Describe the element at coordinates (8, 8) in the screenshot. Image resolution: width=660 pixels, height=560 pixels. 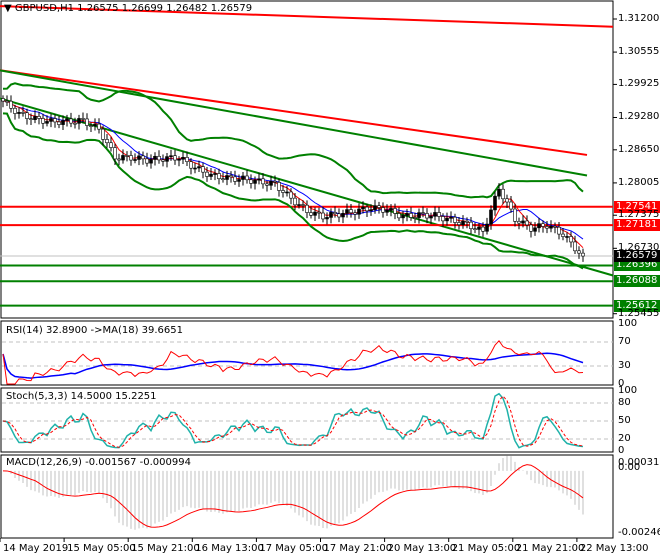
I see `collapse-triangle-icon: ▼` at that location.